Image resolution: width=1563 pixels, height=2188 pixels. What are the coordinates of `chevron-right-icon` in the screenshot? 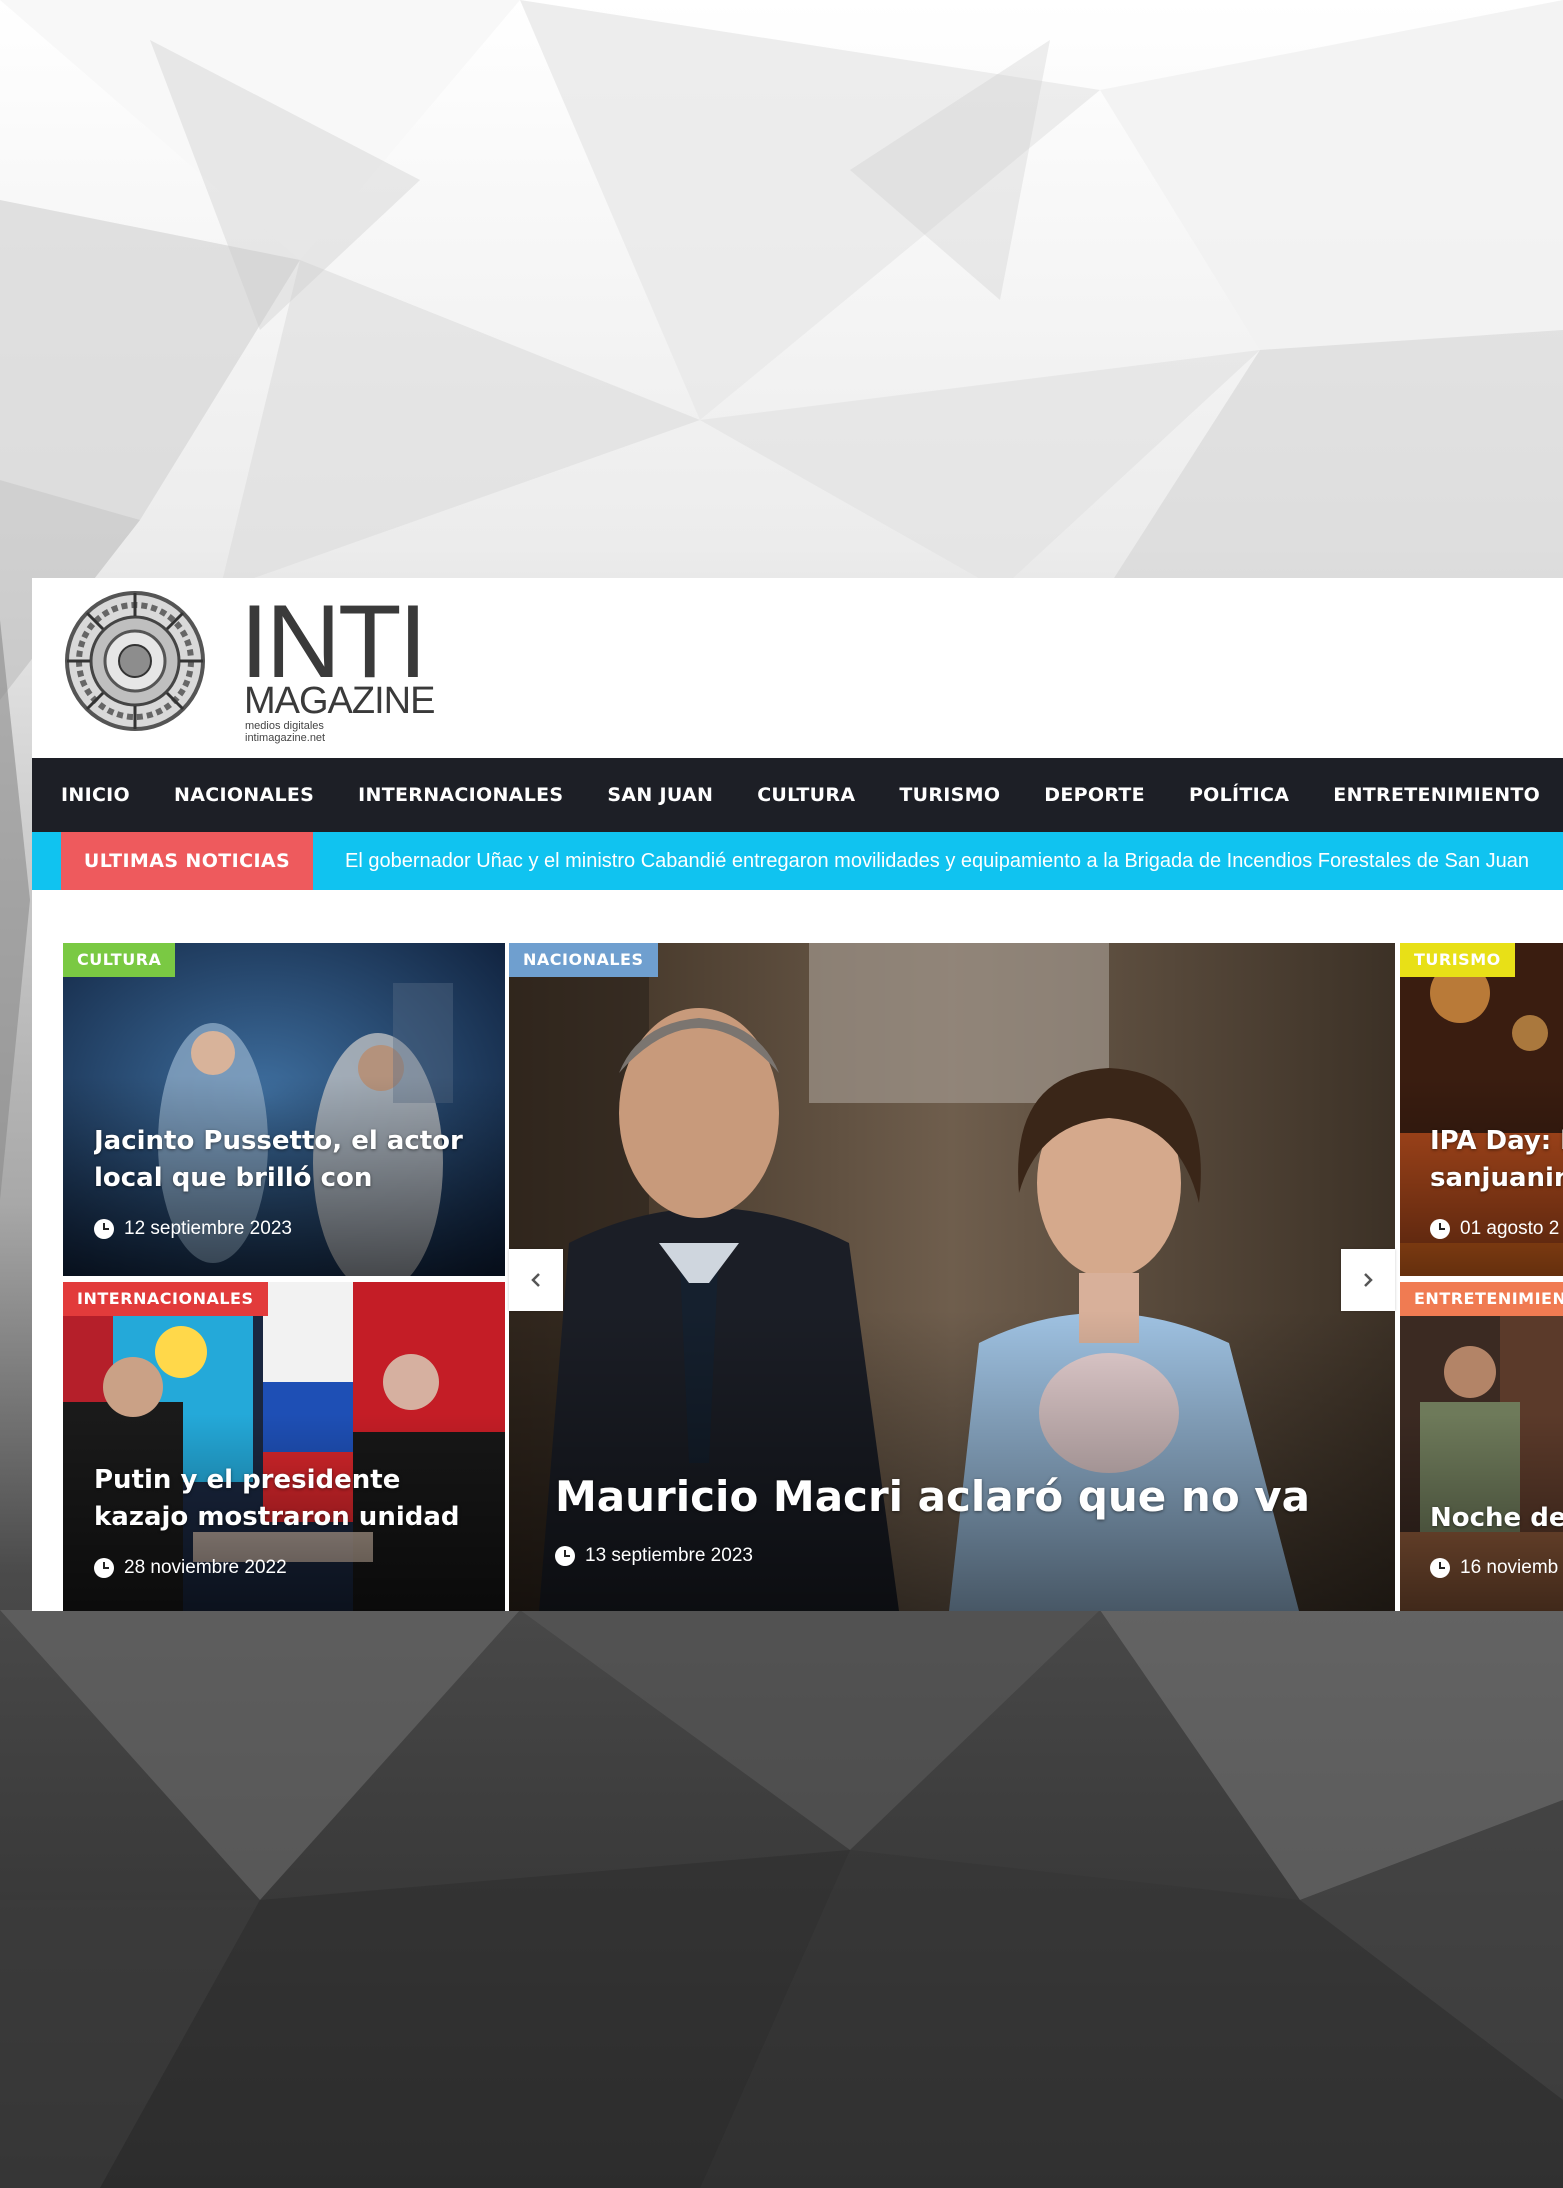 It's located at (1368, 1280).